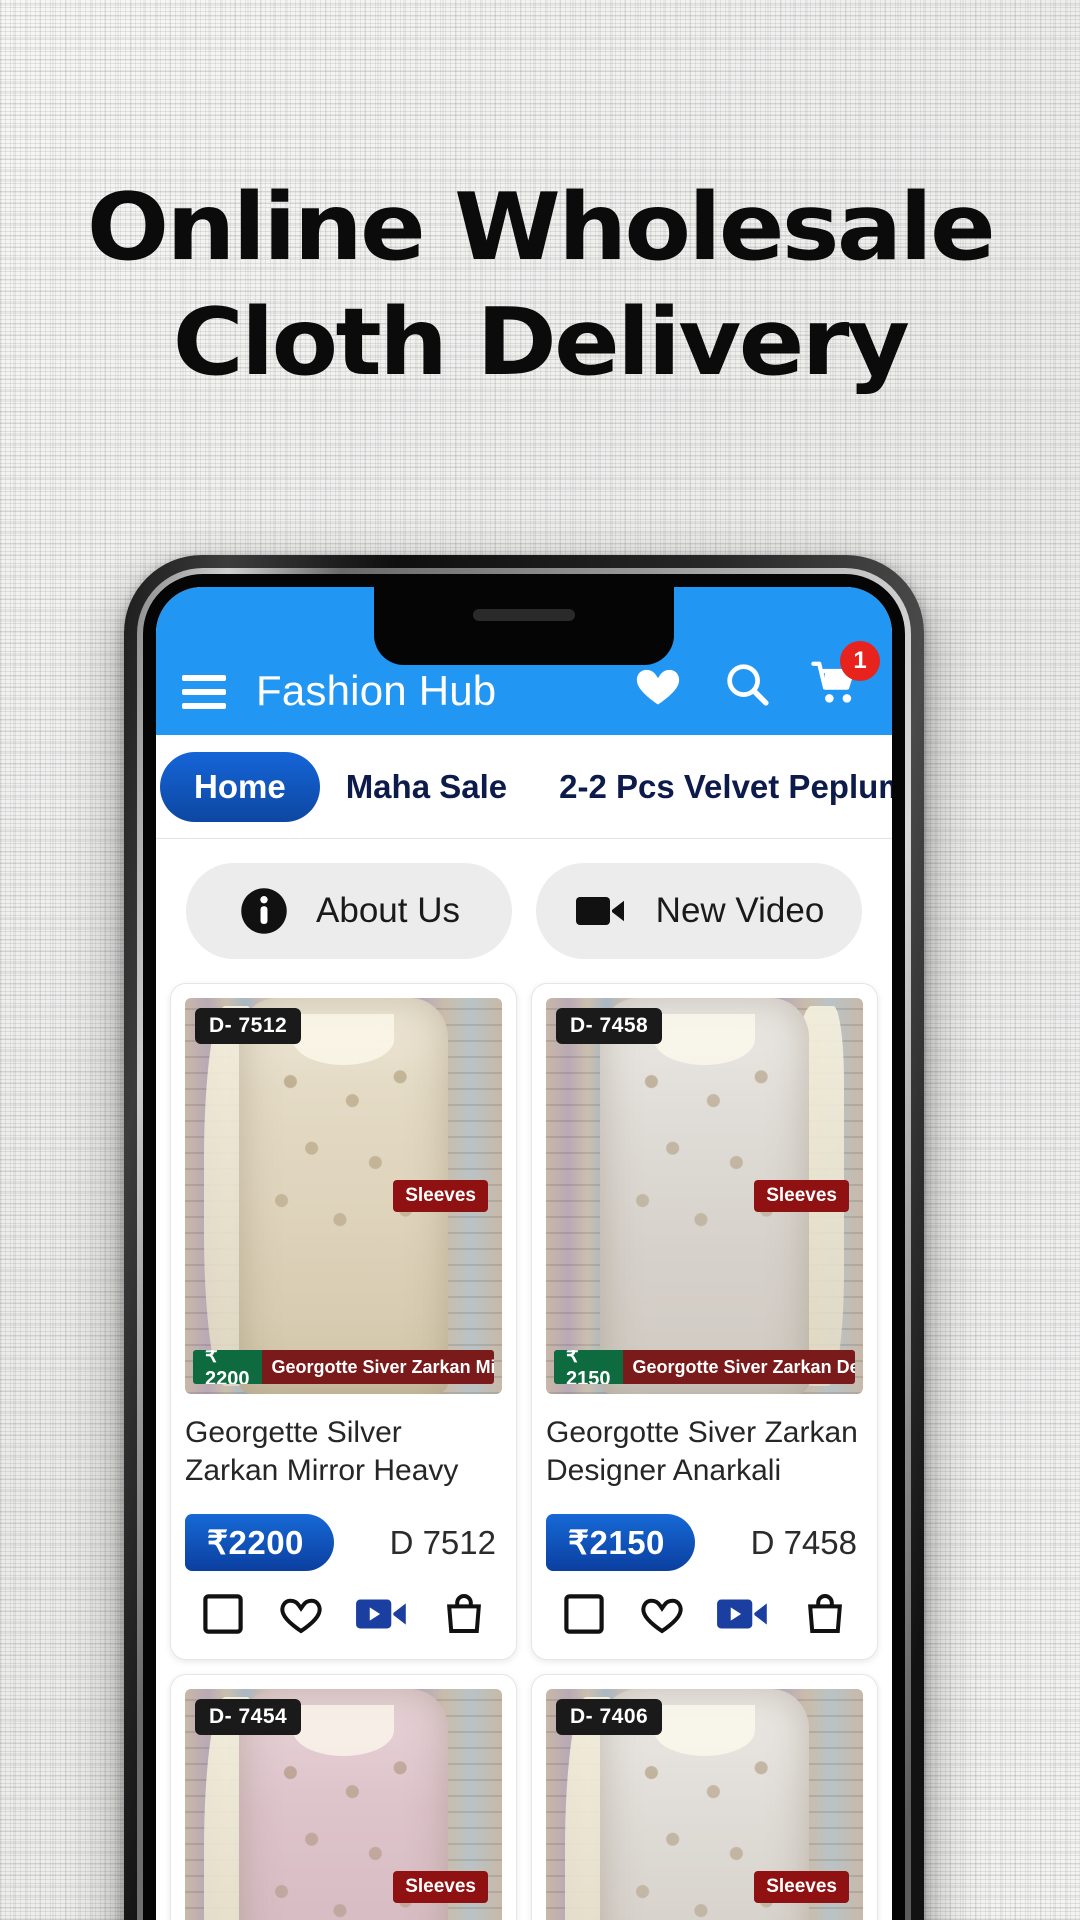  Describe the element at coordinates (259, 1542) in the screenshot. I see `product-price: ₹2200` at that location.